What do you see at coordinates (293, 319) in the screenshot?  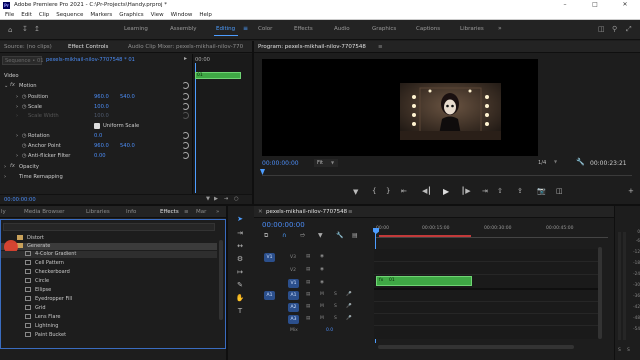 I see `track-a3-target: A3` at bounding box center [293, 319].